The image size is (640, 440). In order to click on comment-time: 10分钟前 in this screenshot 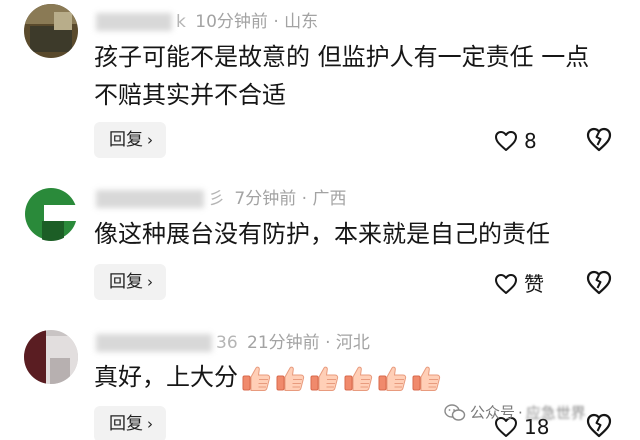, I will do `click(231, 22)`.